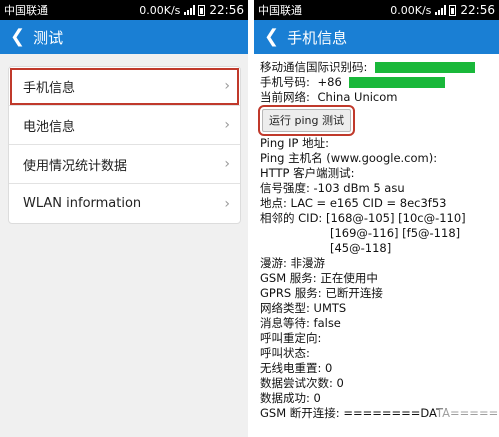 The image size is (499, 437). I want to click on network-row: 当前网络: China Unicom, so click(379, 97).